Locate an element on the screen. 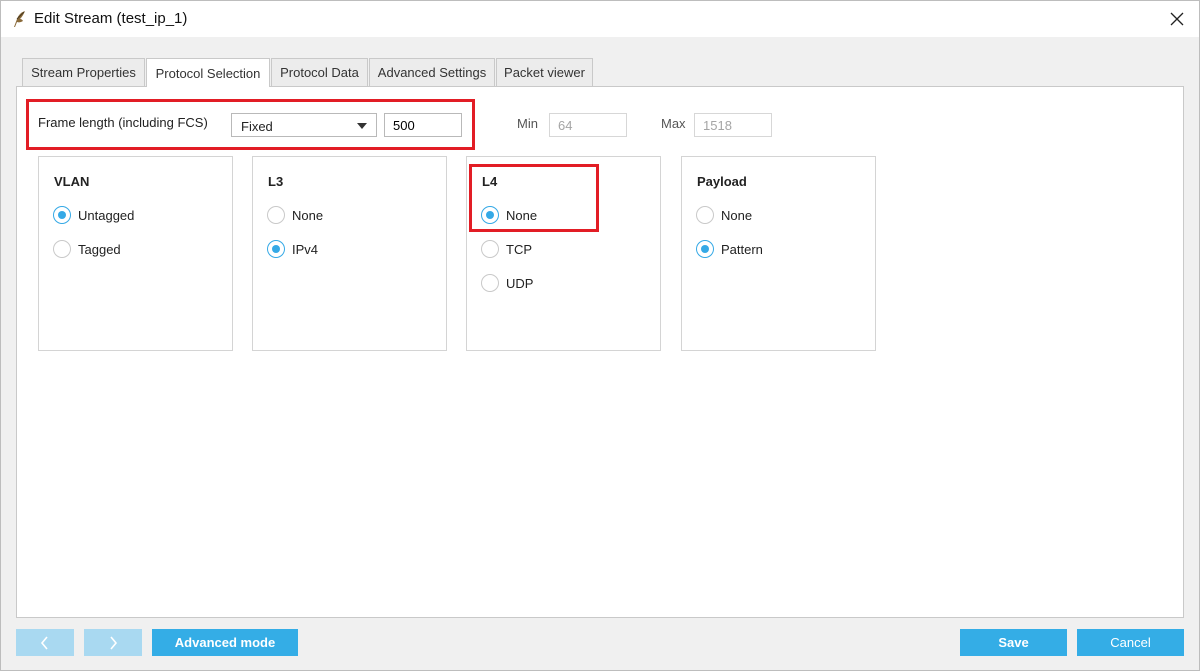 This screenshot has height=671, width=1200. vlan-title: VLAN is located at coordinates (72, 181).